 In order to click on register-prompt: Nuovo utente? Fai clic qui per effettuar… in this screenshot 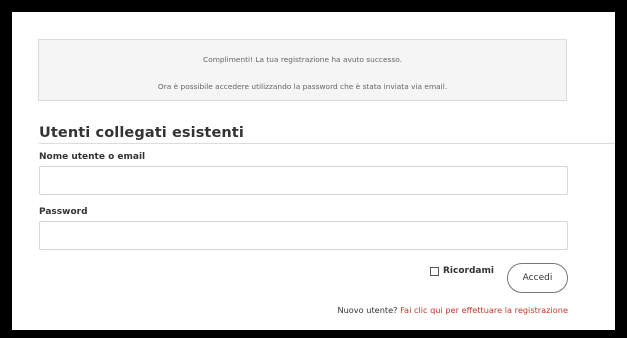, I will do `click(452, 310)`.